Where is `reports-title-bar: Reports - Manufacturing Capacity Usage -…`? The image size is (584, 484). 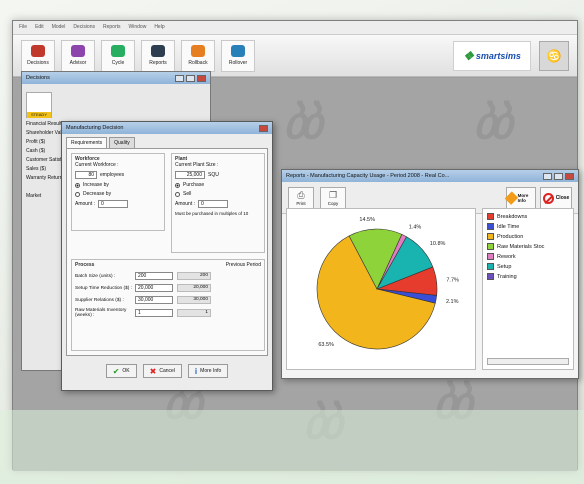
reports-title-bar: Reports - Manufacturing Capacity Usage -… is located at coordinates (430, 176).